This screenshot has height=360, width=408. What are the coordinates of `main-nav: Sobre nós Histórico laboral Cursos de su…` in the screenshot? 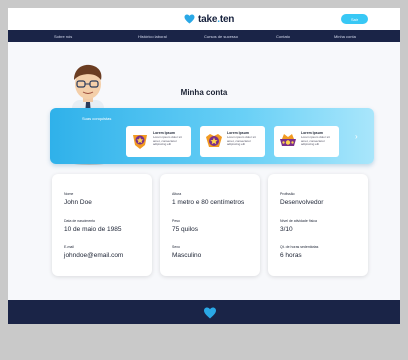 It's located at (204, 36).